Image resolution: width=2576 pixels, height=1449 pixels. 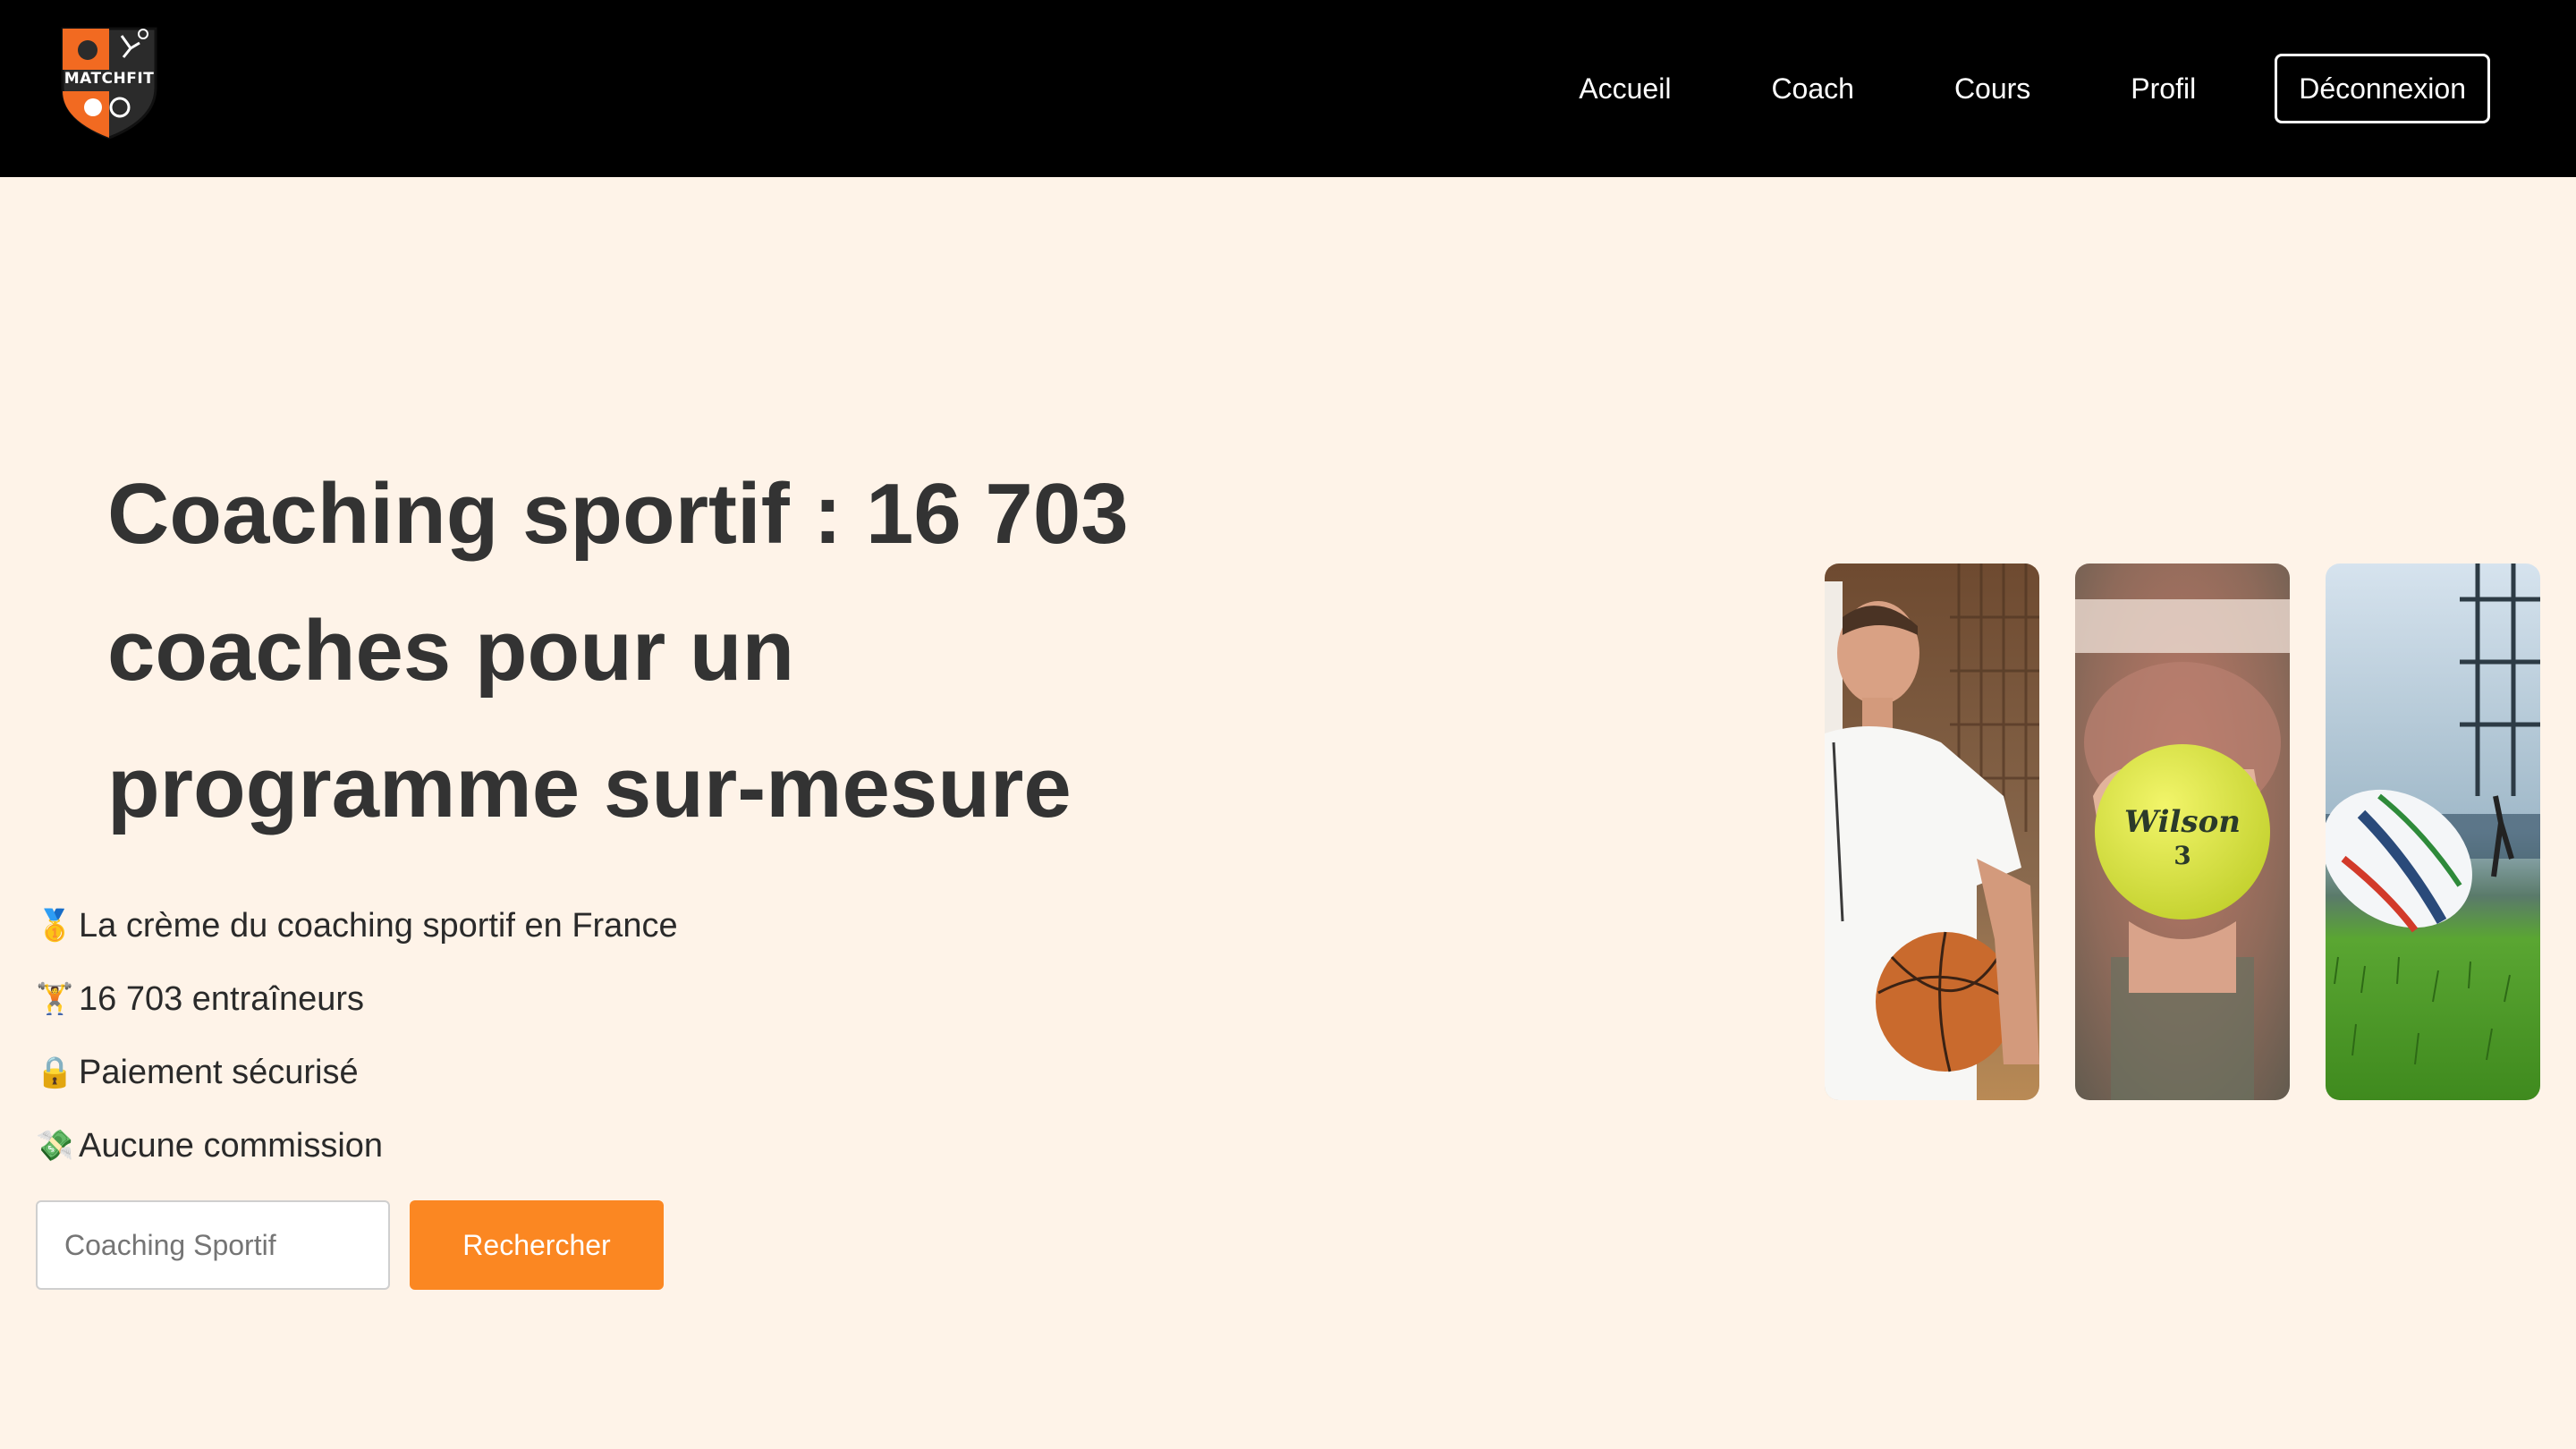 I want to click on ball-brand-text: Wilson, so click(x=2182, y=822).